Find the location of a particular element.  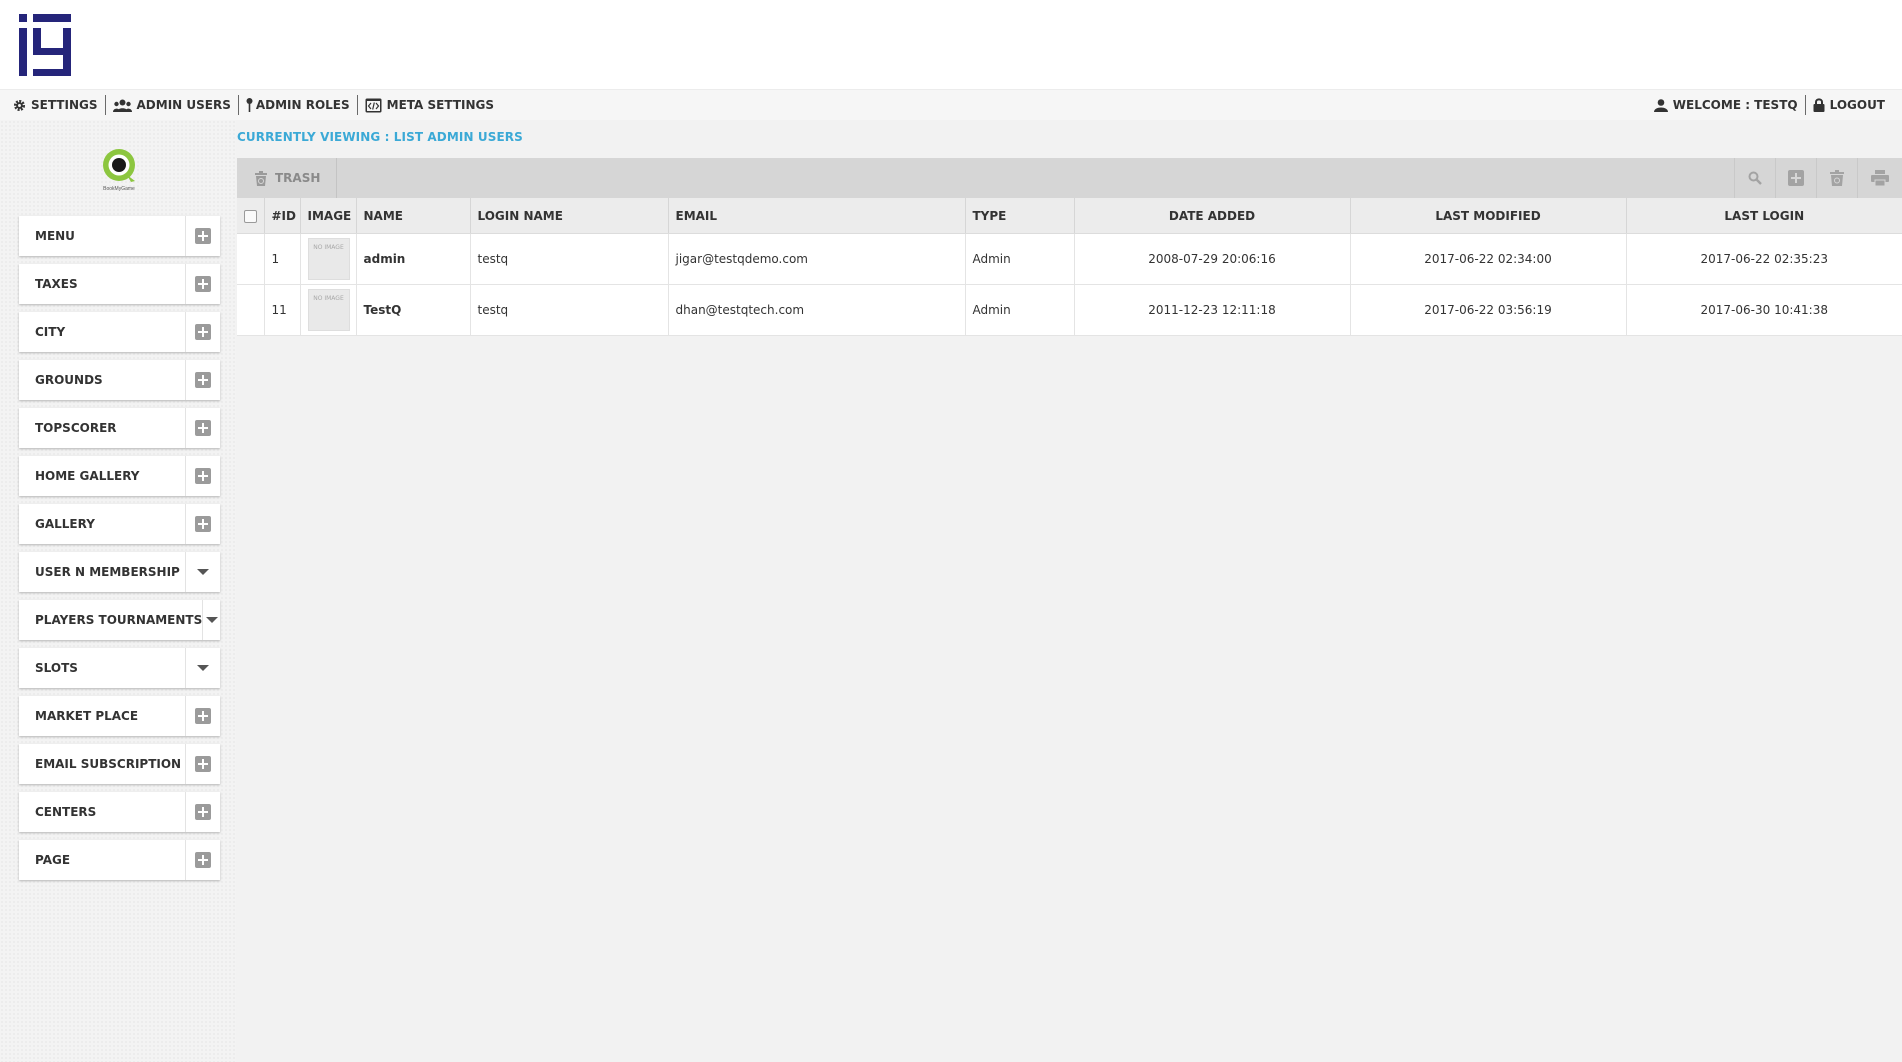

sidebar-item-page: PAGE is located at coordinates (119, 860).